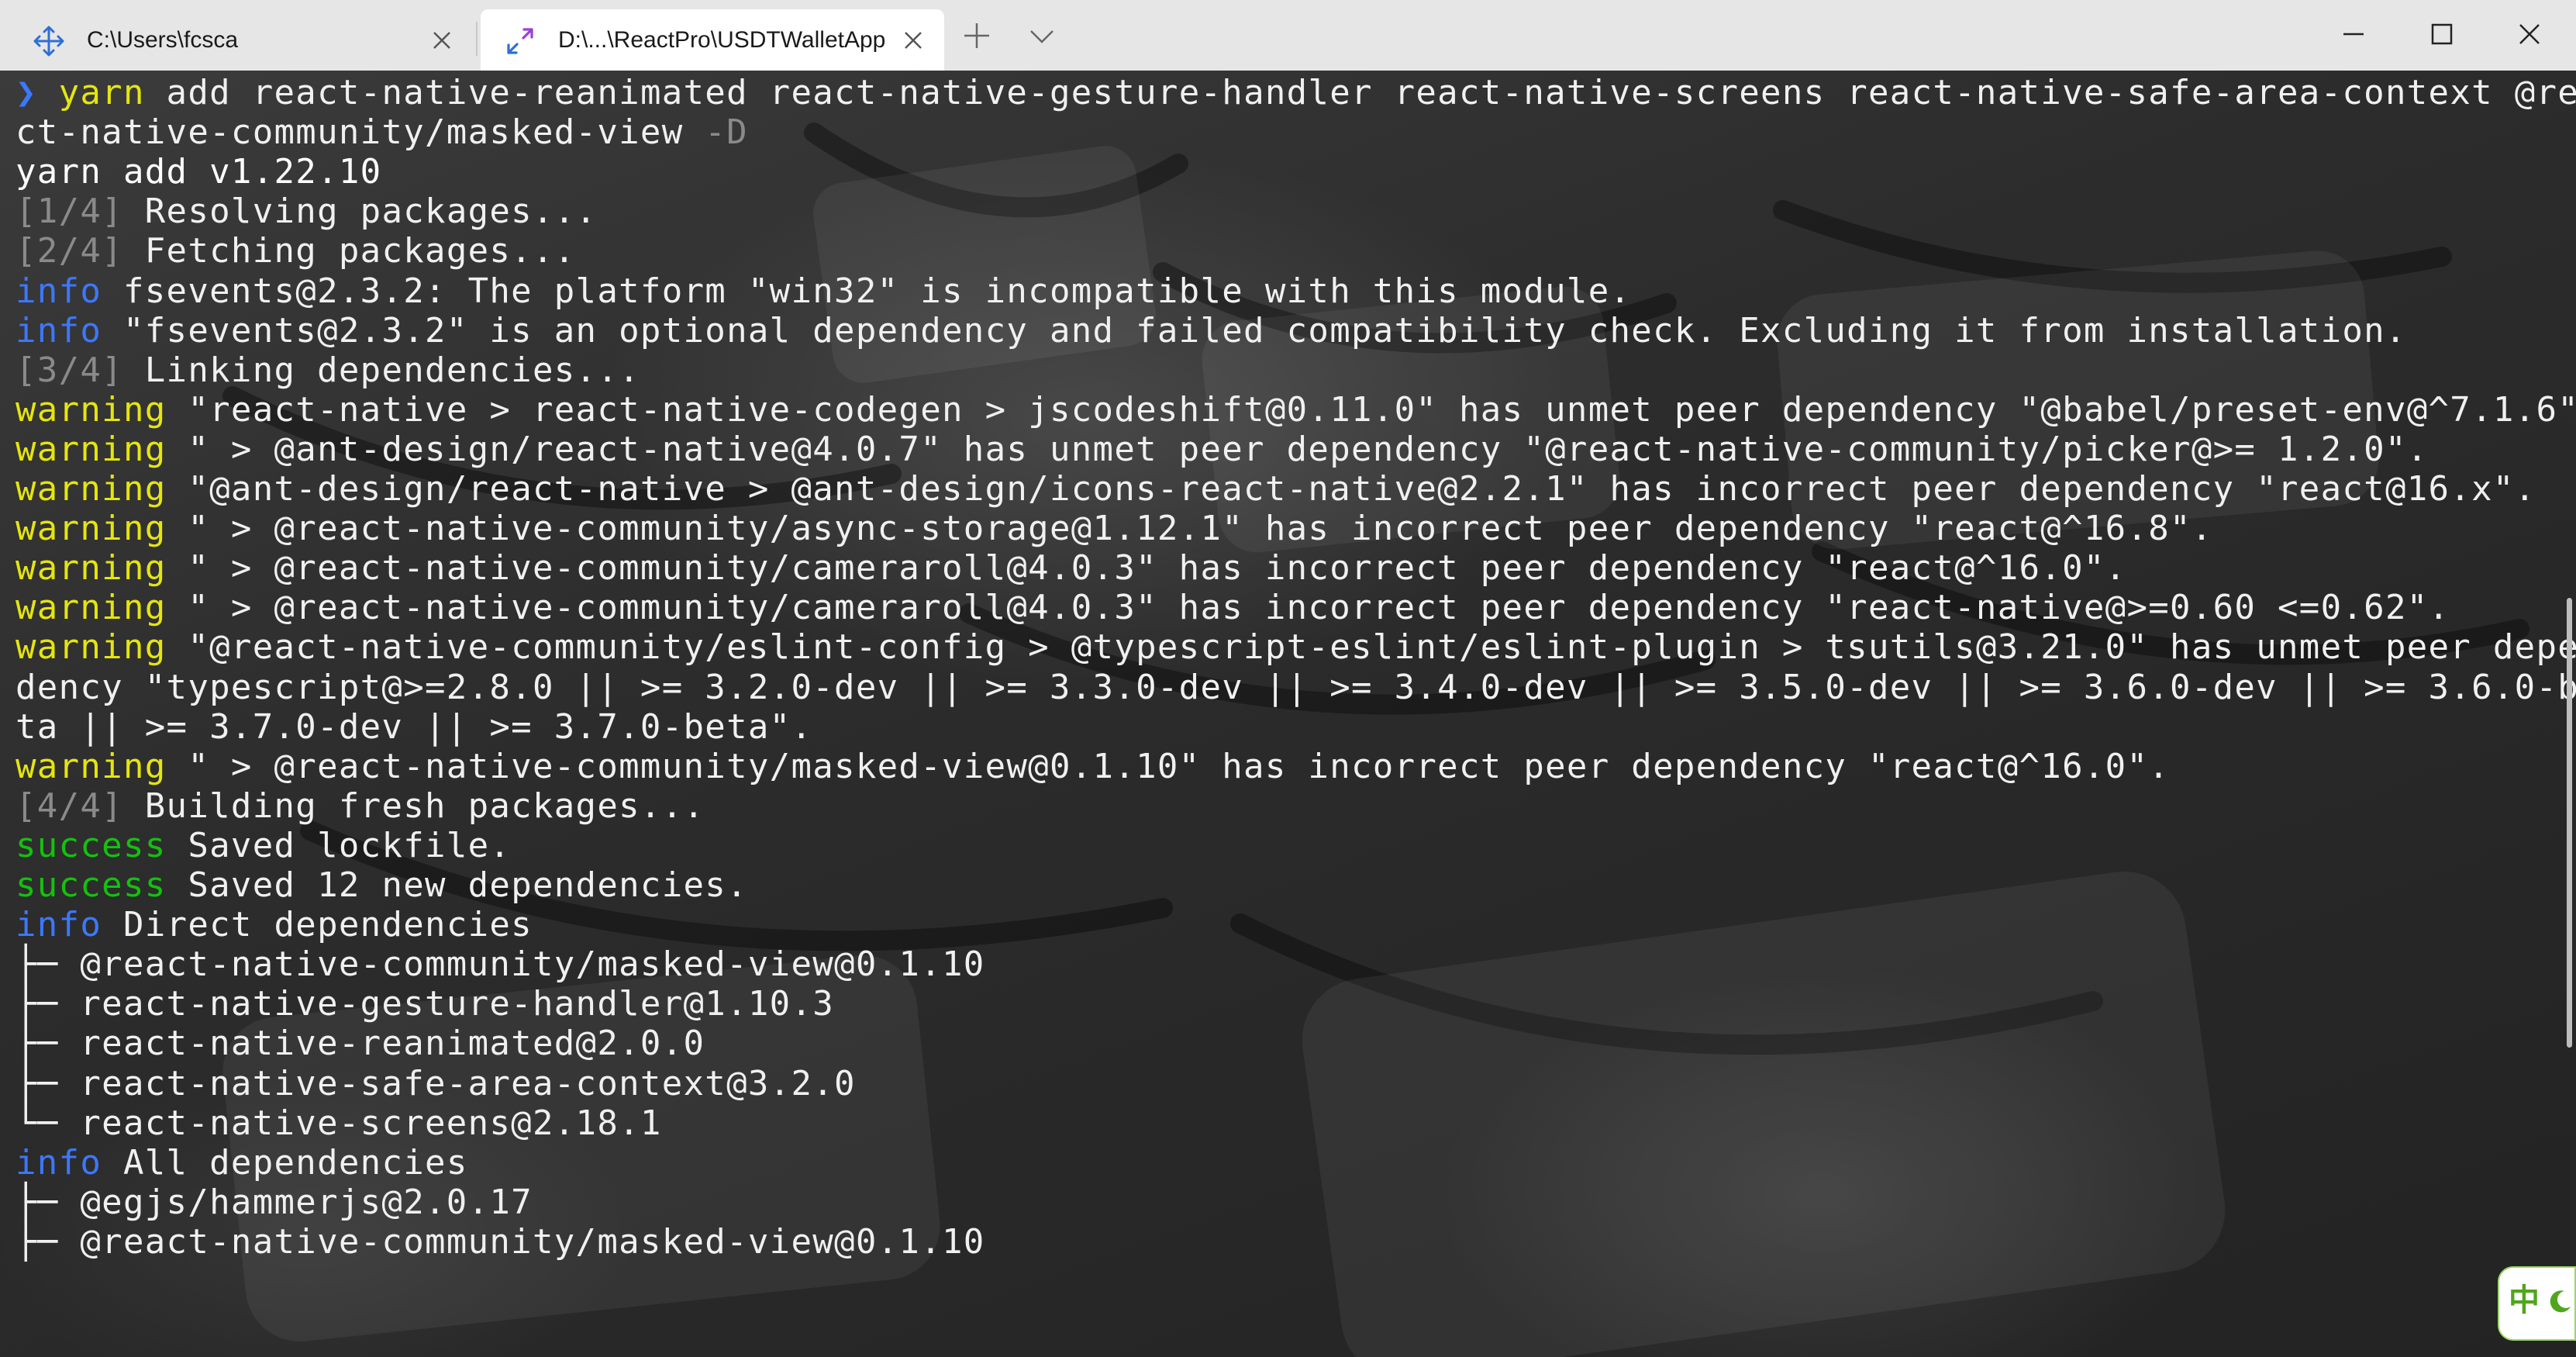  Describe the element at coordinates (477, 39) in the screenshot. I see `tab-separator` at that location.